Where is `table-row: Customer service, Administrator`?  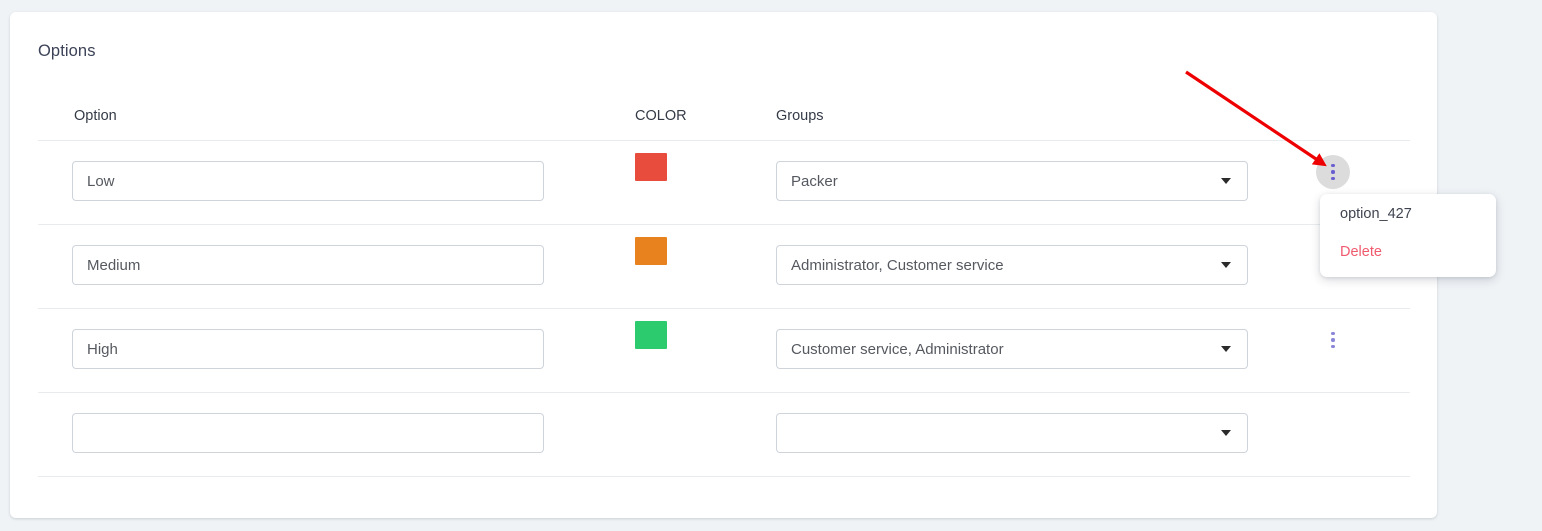
table-row: Customer service, Administrator is located at coordinates (724, 351).